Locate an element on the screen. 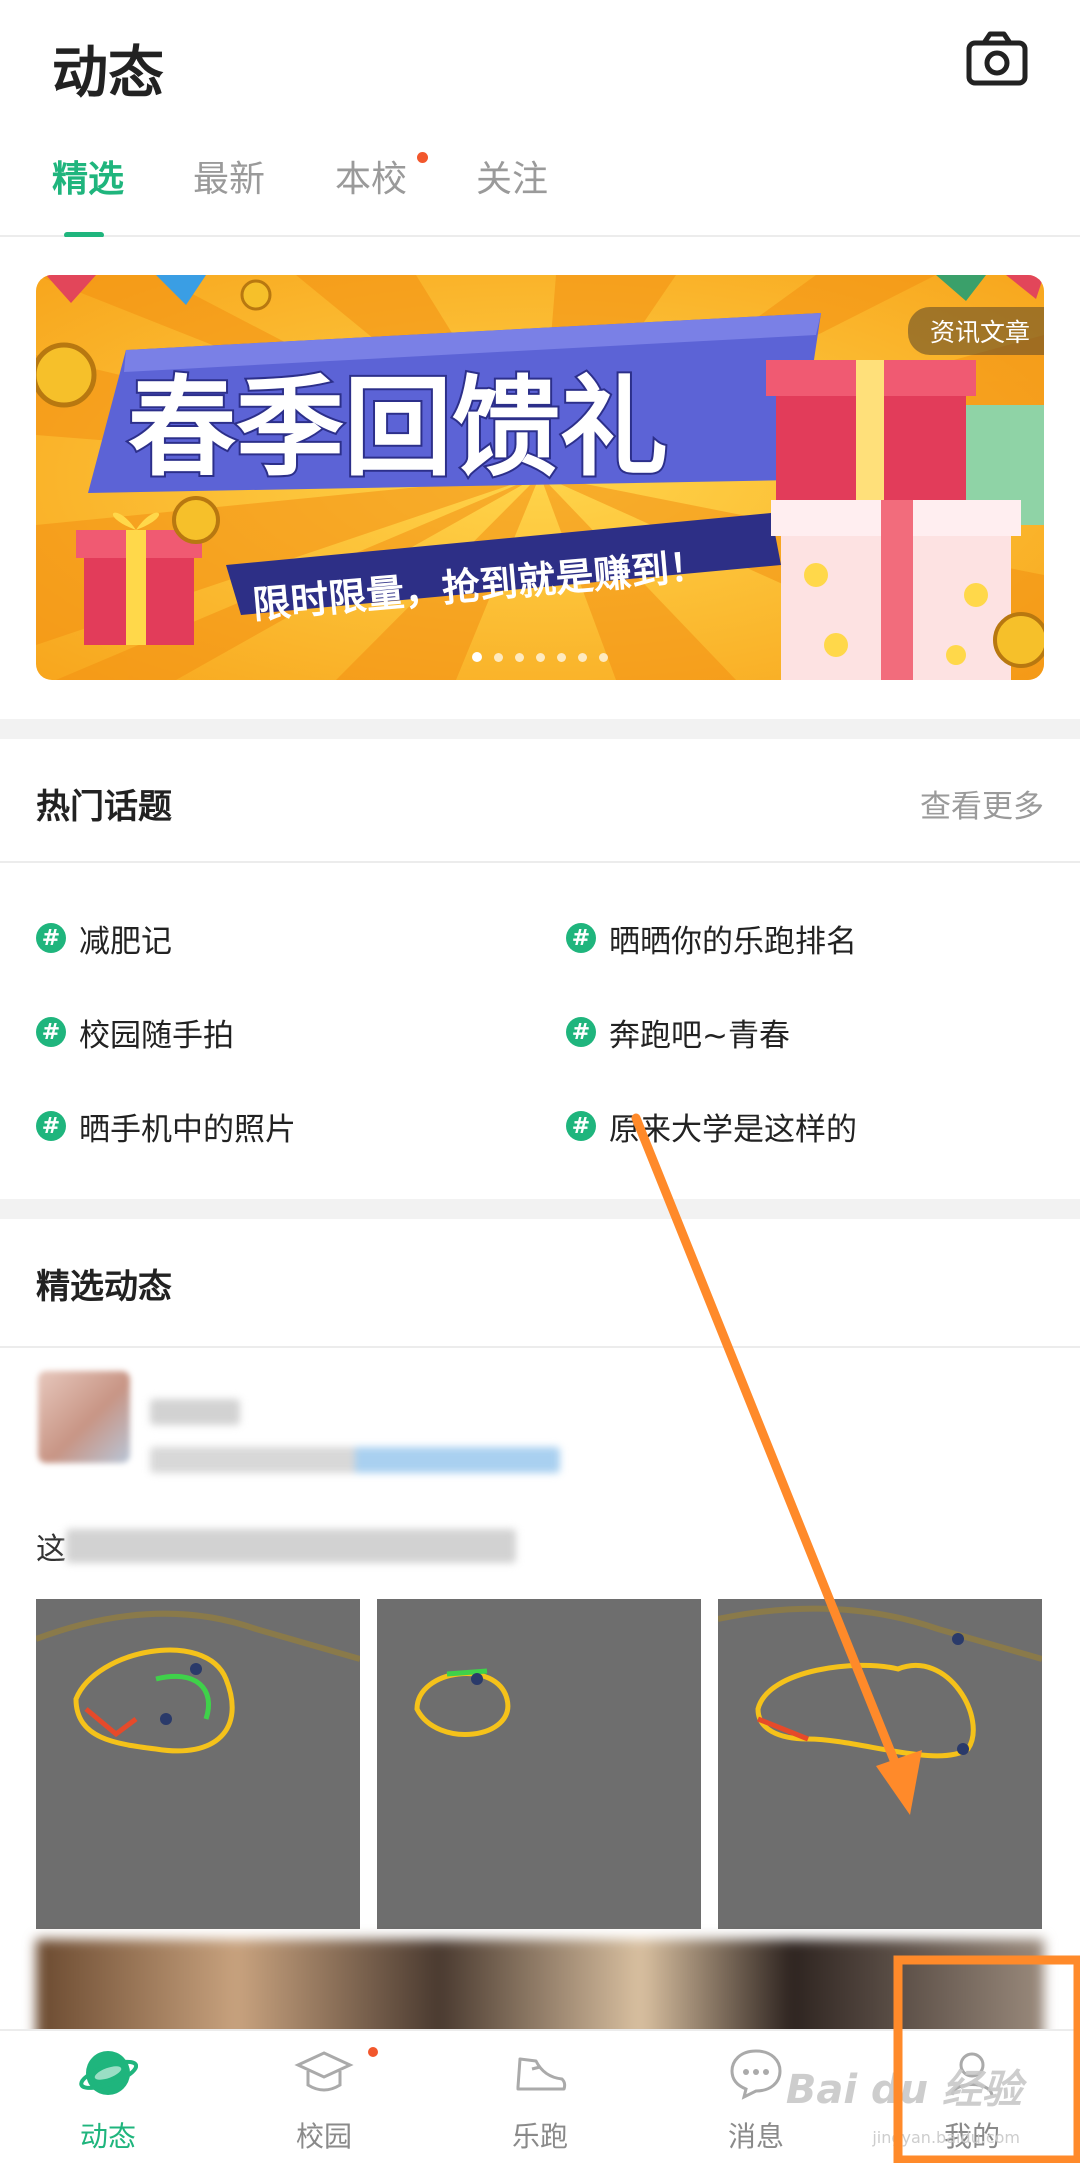 The image size is (1080, 2163). topic-item: # 原来大学是这样的 is located at coordinates (711, 1126).